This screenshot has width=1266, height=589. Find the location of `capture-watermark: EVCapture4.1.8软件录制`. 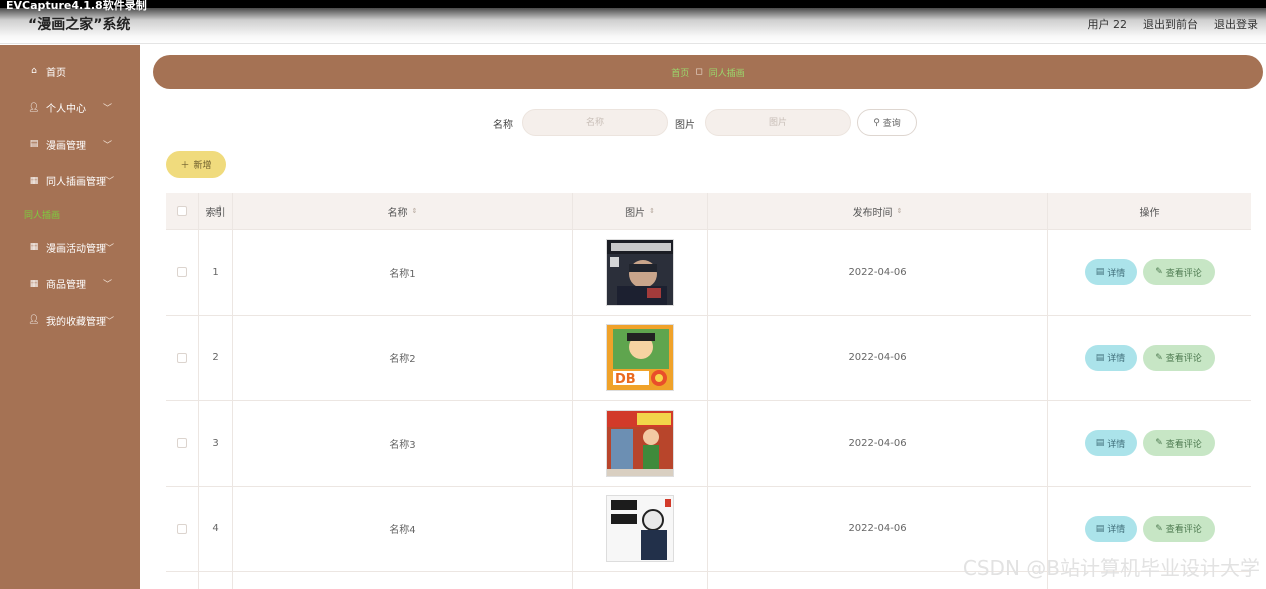

capture-watermark: EVCapture4.1.8软件录制 is located at coordinates (76, 6).